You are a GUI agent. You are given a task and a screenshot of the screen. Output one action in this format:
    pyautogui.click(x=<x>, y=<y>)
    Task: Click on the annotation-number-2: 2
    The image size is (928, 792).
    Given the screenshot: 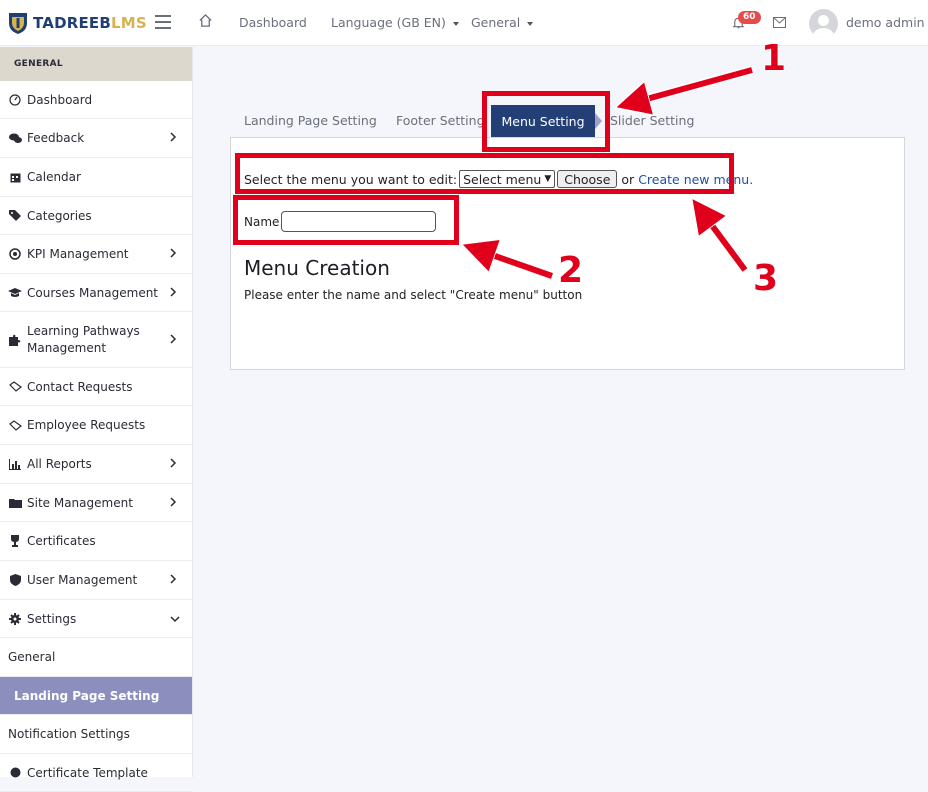 What is the action you would take?
    pyautogui.click(x=571, y=270)
    